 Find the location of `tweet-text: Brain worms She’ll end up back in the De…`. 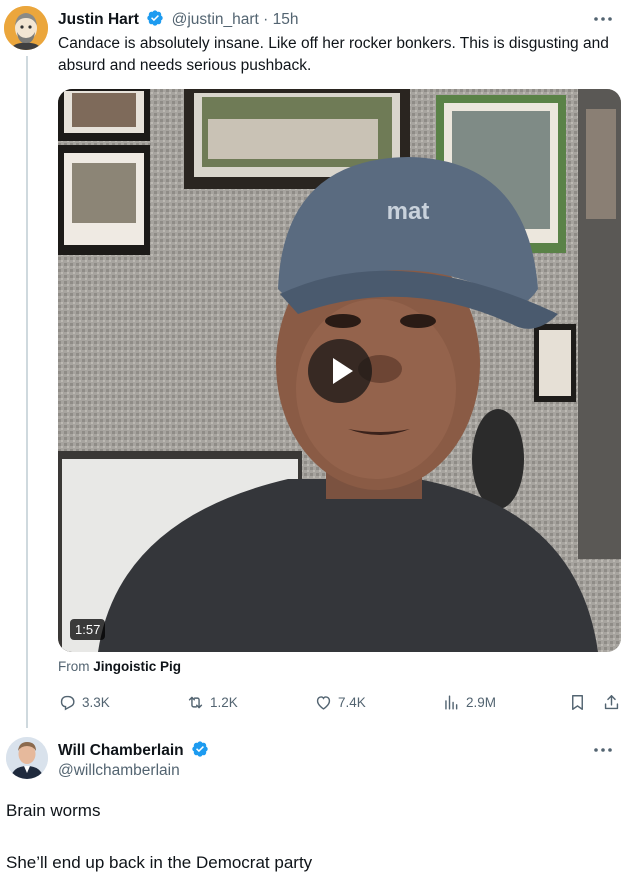

tweet-text: Brain worms She’ll end up back in the De… is located at coordinates (159, 837).